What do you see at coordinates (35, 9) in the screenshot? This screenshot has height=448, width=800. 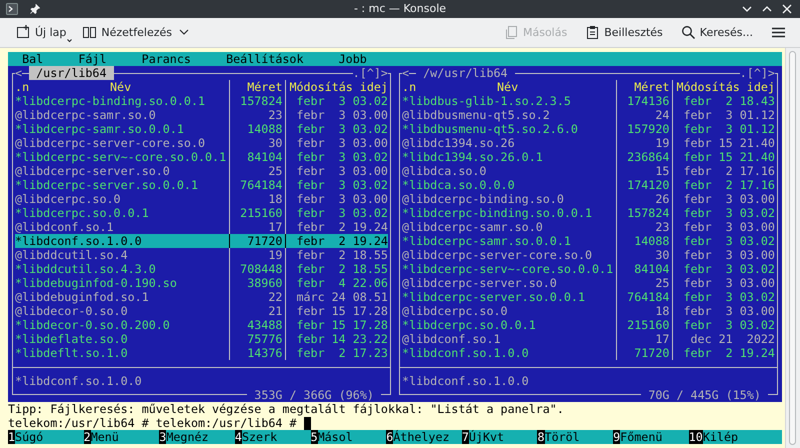 I see `pin-icon` at bounding box center [35, 9].